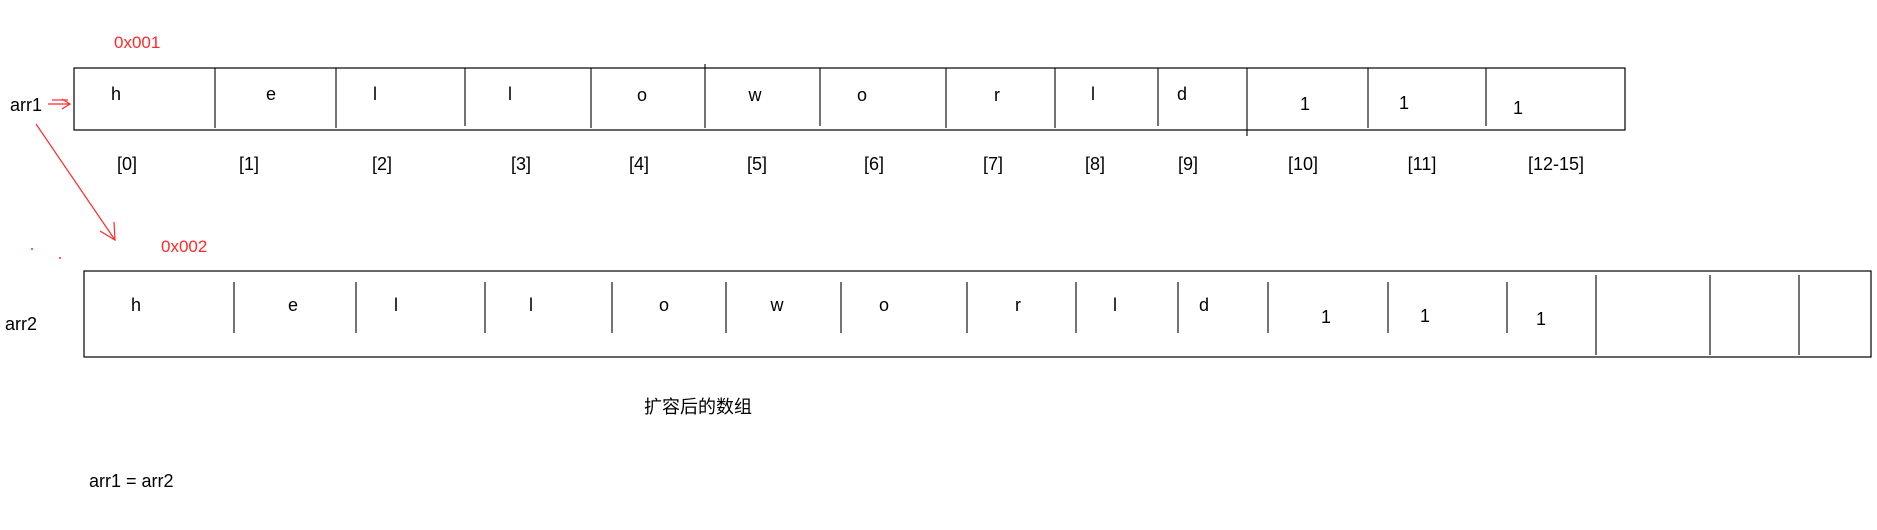 The height and width of the screenshot is (530, 1877). Describe the element at coordinates (1182, 94) in the screenshot. I see `arr1-cell-value: d` at that location.